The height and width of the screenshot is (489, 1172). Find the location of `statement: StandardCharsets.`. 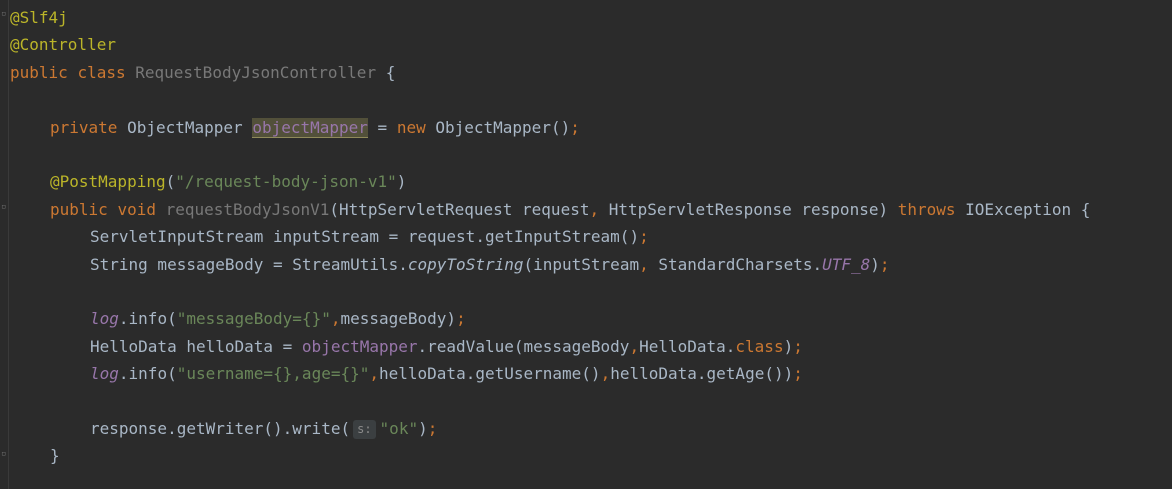

statement: StandardCharsets. is located at coordinates (735, 264).